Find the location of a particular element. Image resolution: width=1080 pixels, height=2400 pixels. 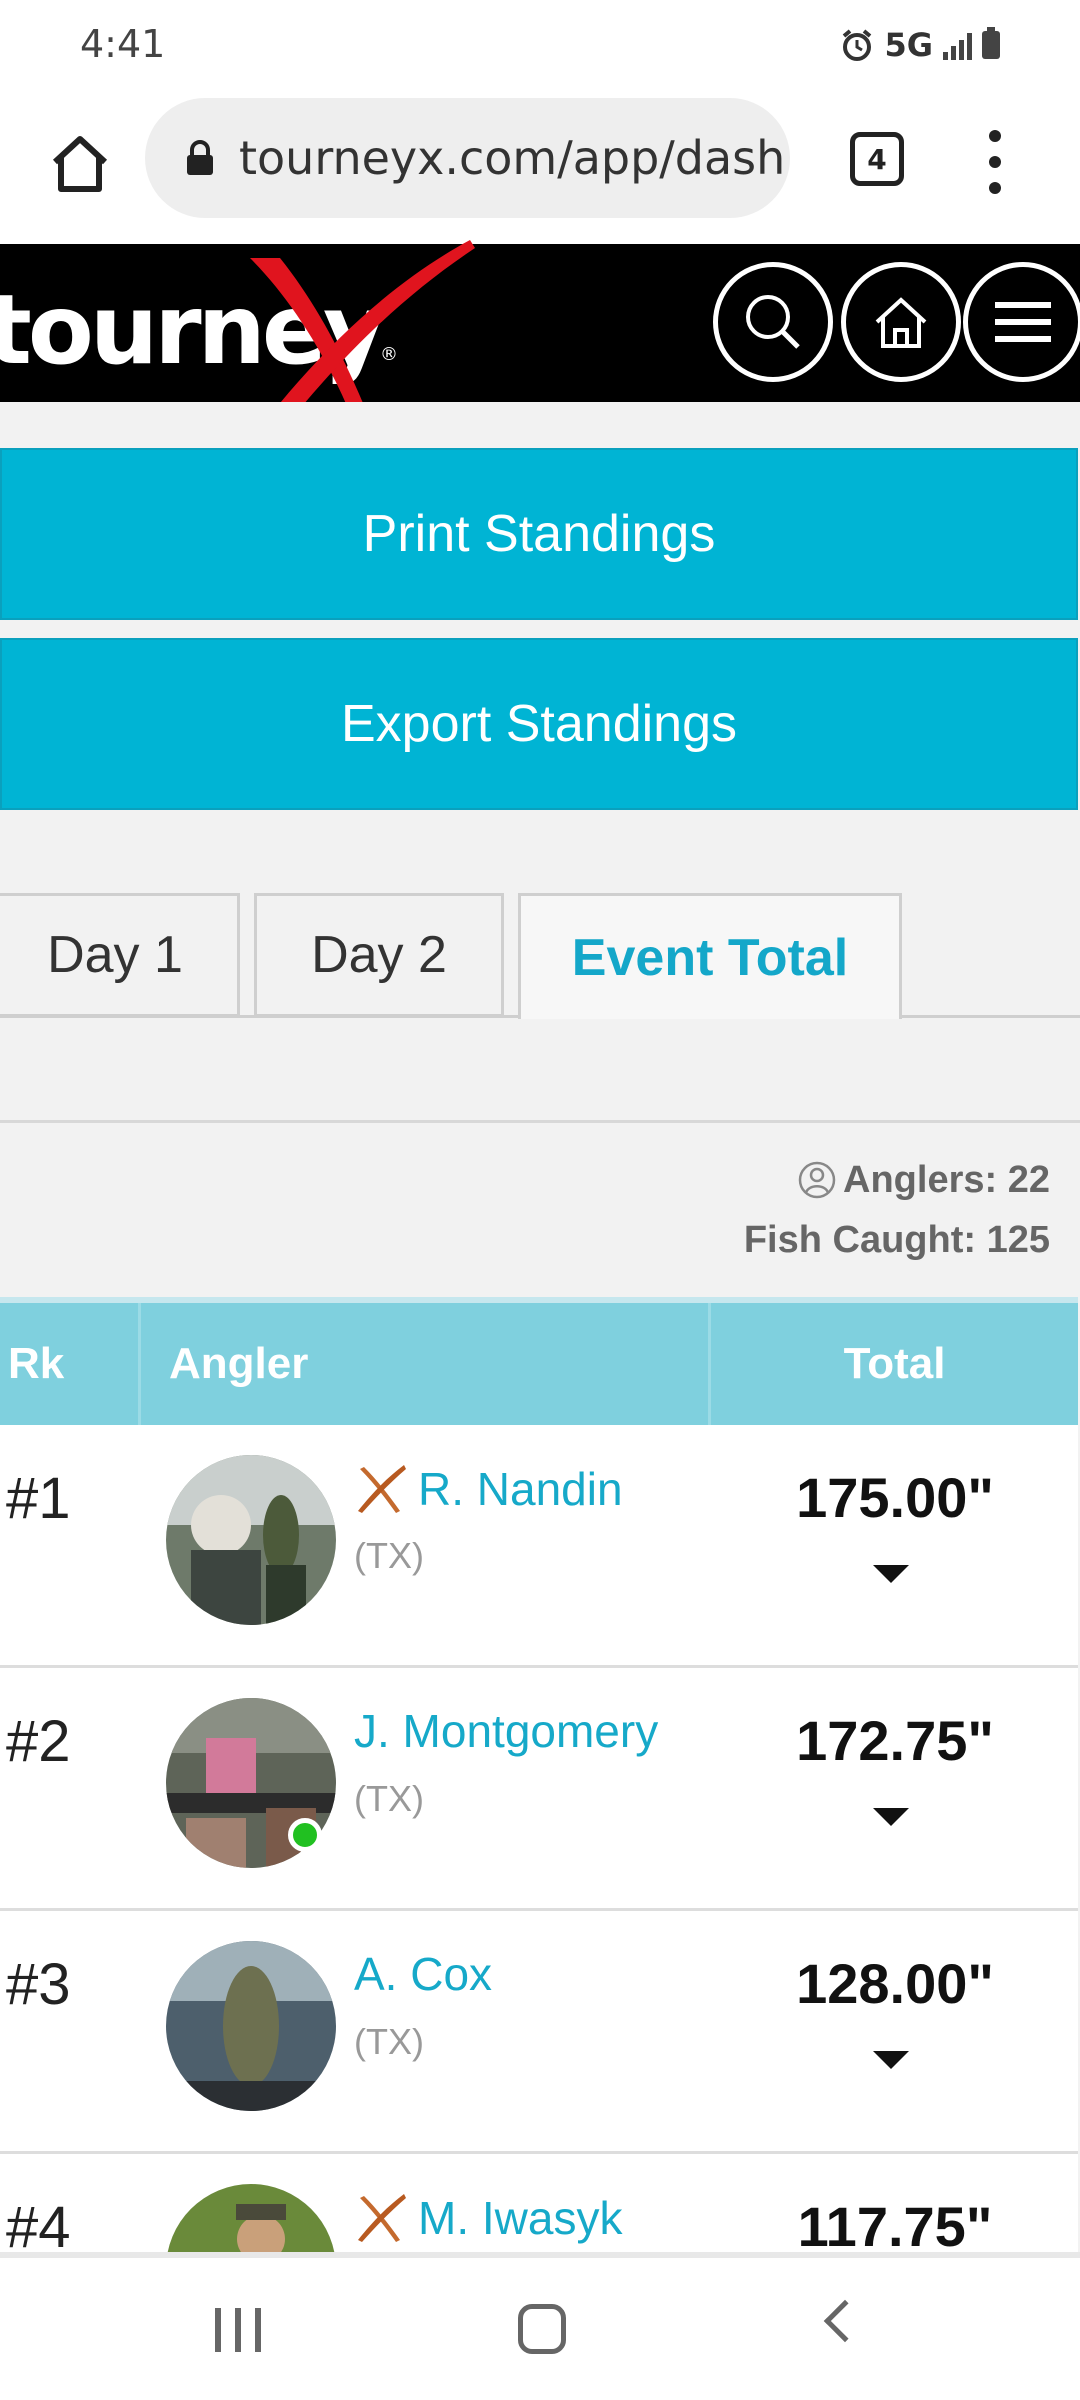

table-row: #1 R. Nandin (TX) 175.00" is located at coordinates (539, 1546).